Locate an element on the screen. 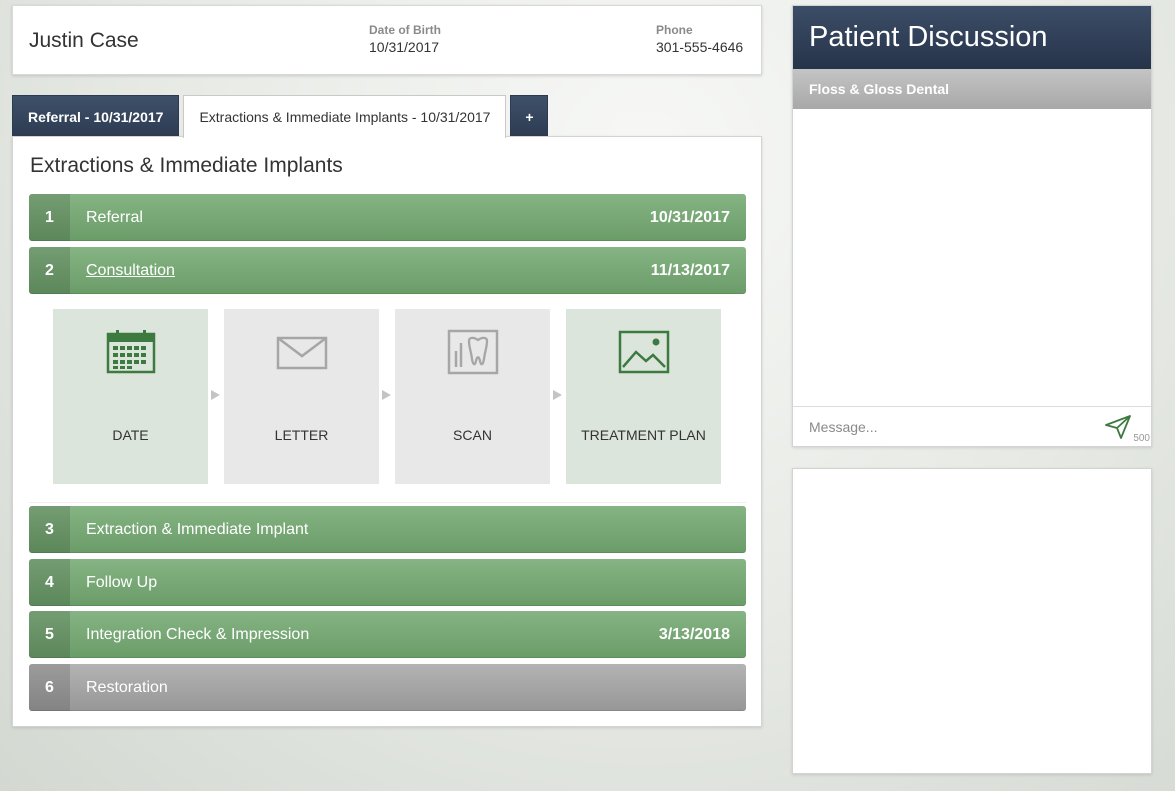  step-date: 3/13/2018 is located at coordinates (694, 634).